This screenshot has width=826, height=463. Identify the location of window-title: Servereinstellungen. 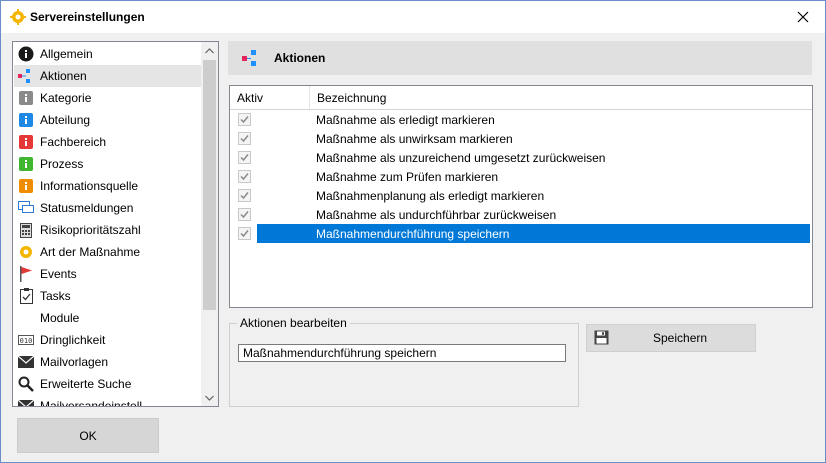
(87, 17).